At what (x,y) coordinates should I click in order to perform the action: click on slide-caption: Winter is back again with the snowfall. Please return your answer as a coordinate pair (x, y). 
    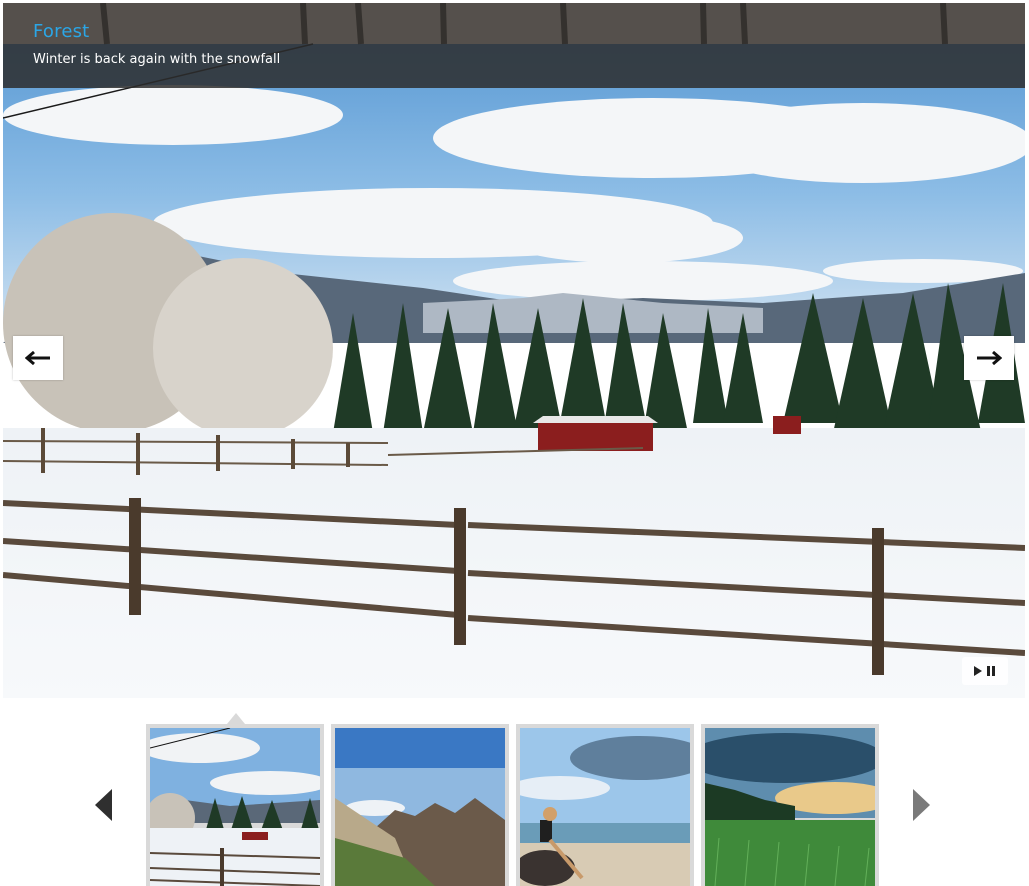
    Looking at the image, I should click on (157, 59).